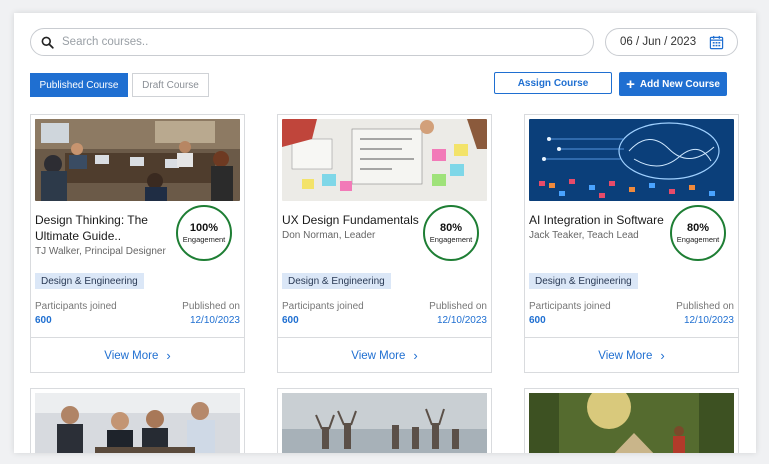  What do you see at coordinates (170, 85) in the screenshot?
I see `tab-draft-course: Draft Course` at bounding box center [170, 85].